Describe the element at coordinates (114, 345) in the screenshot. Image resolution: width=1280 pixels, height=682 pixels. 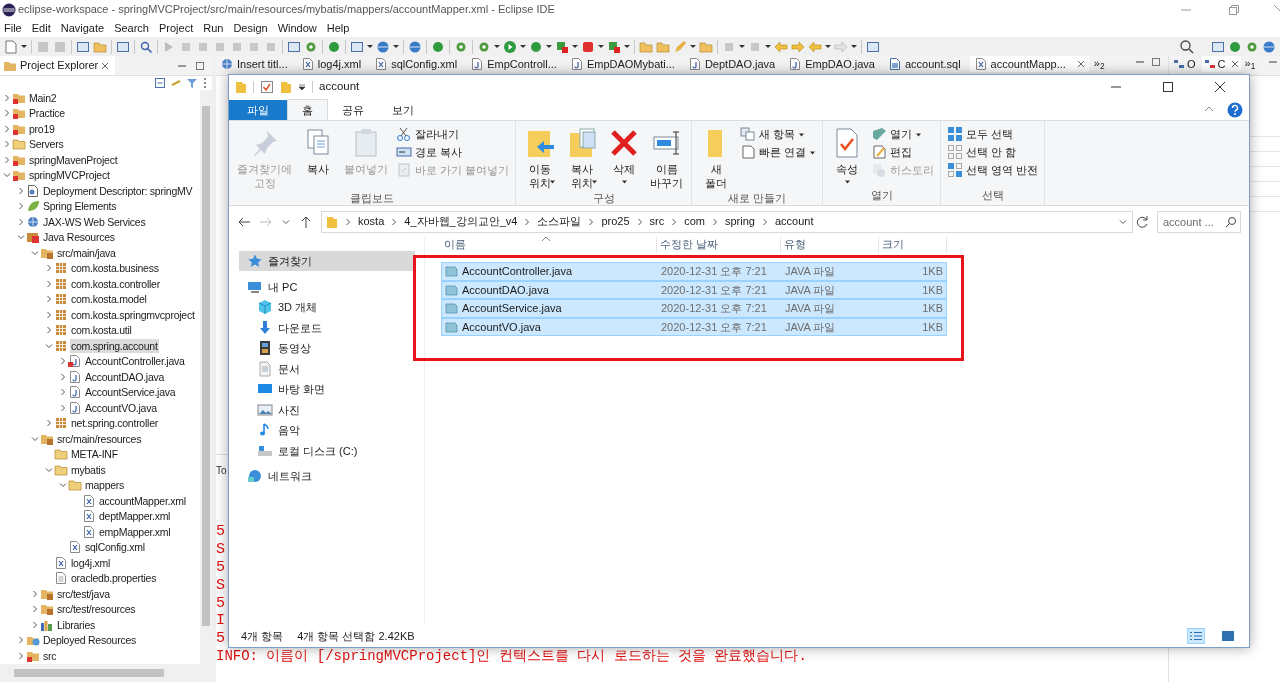
I see `tree-item: com.spring.account` at that location.